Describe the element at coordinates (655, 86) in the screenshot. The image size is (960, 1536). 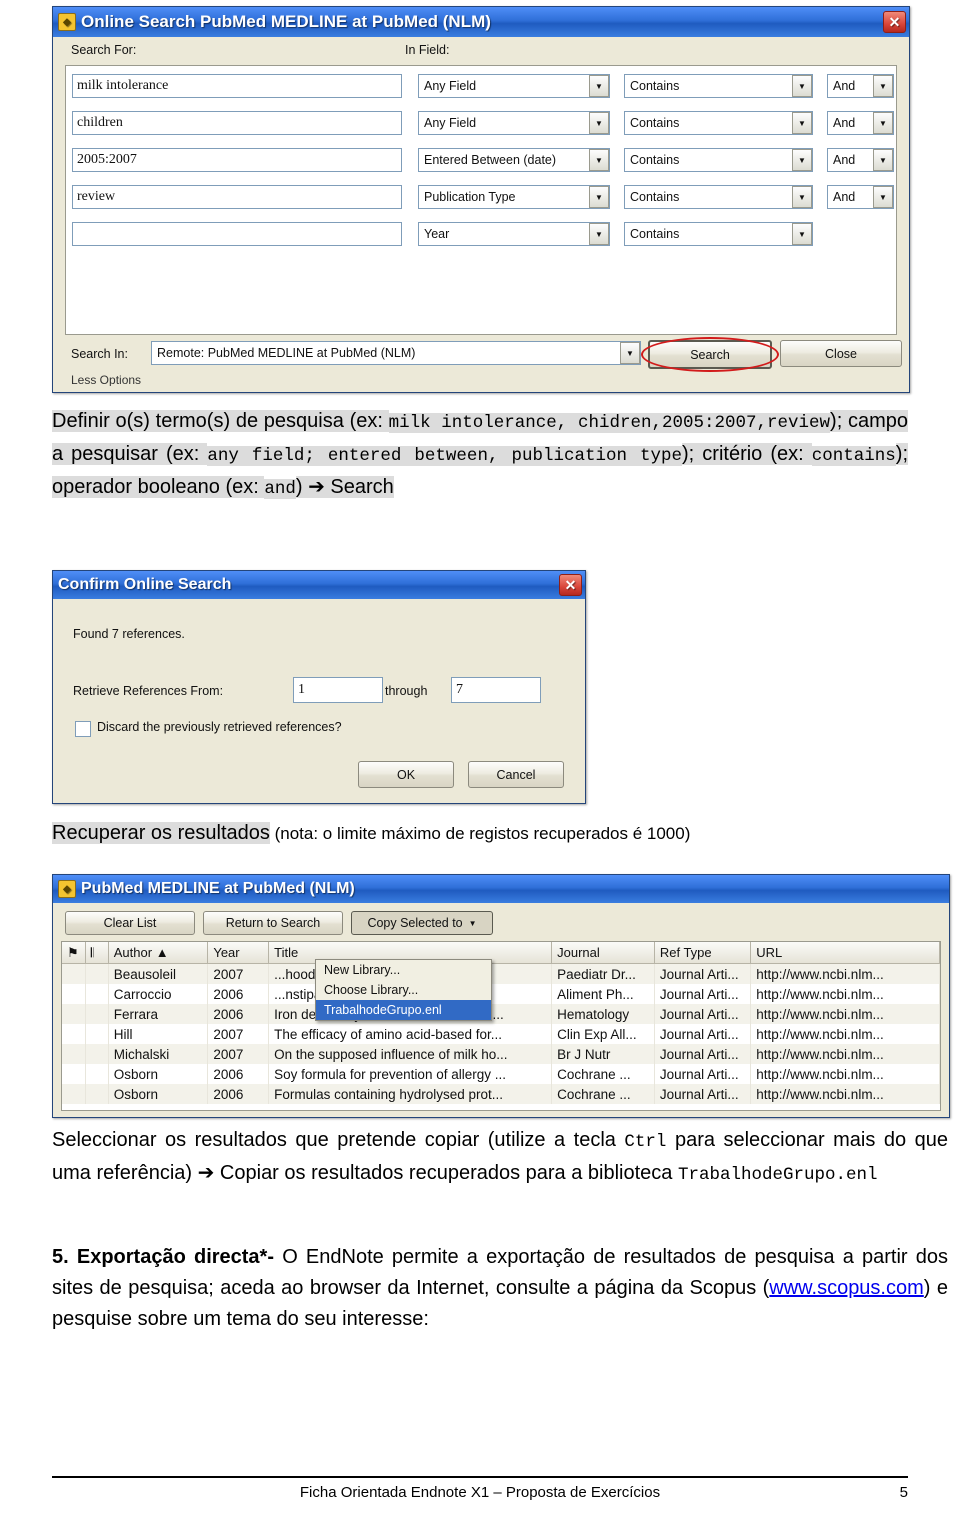
I see `criteria-select-value: Contains` at that location.